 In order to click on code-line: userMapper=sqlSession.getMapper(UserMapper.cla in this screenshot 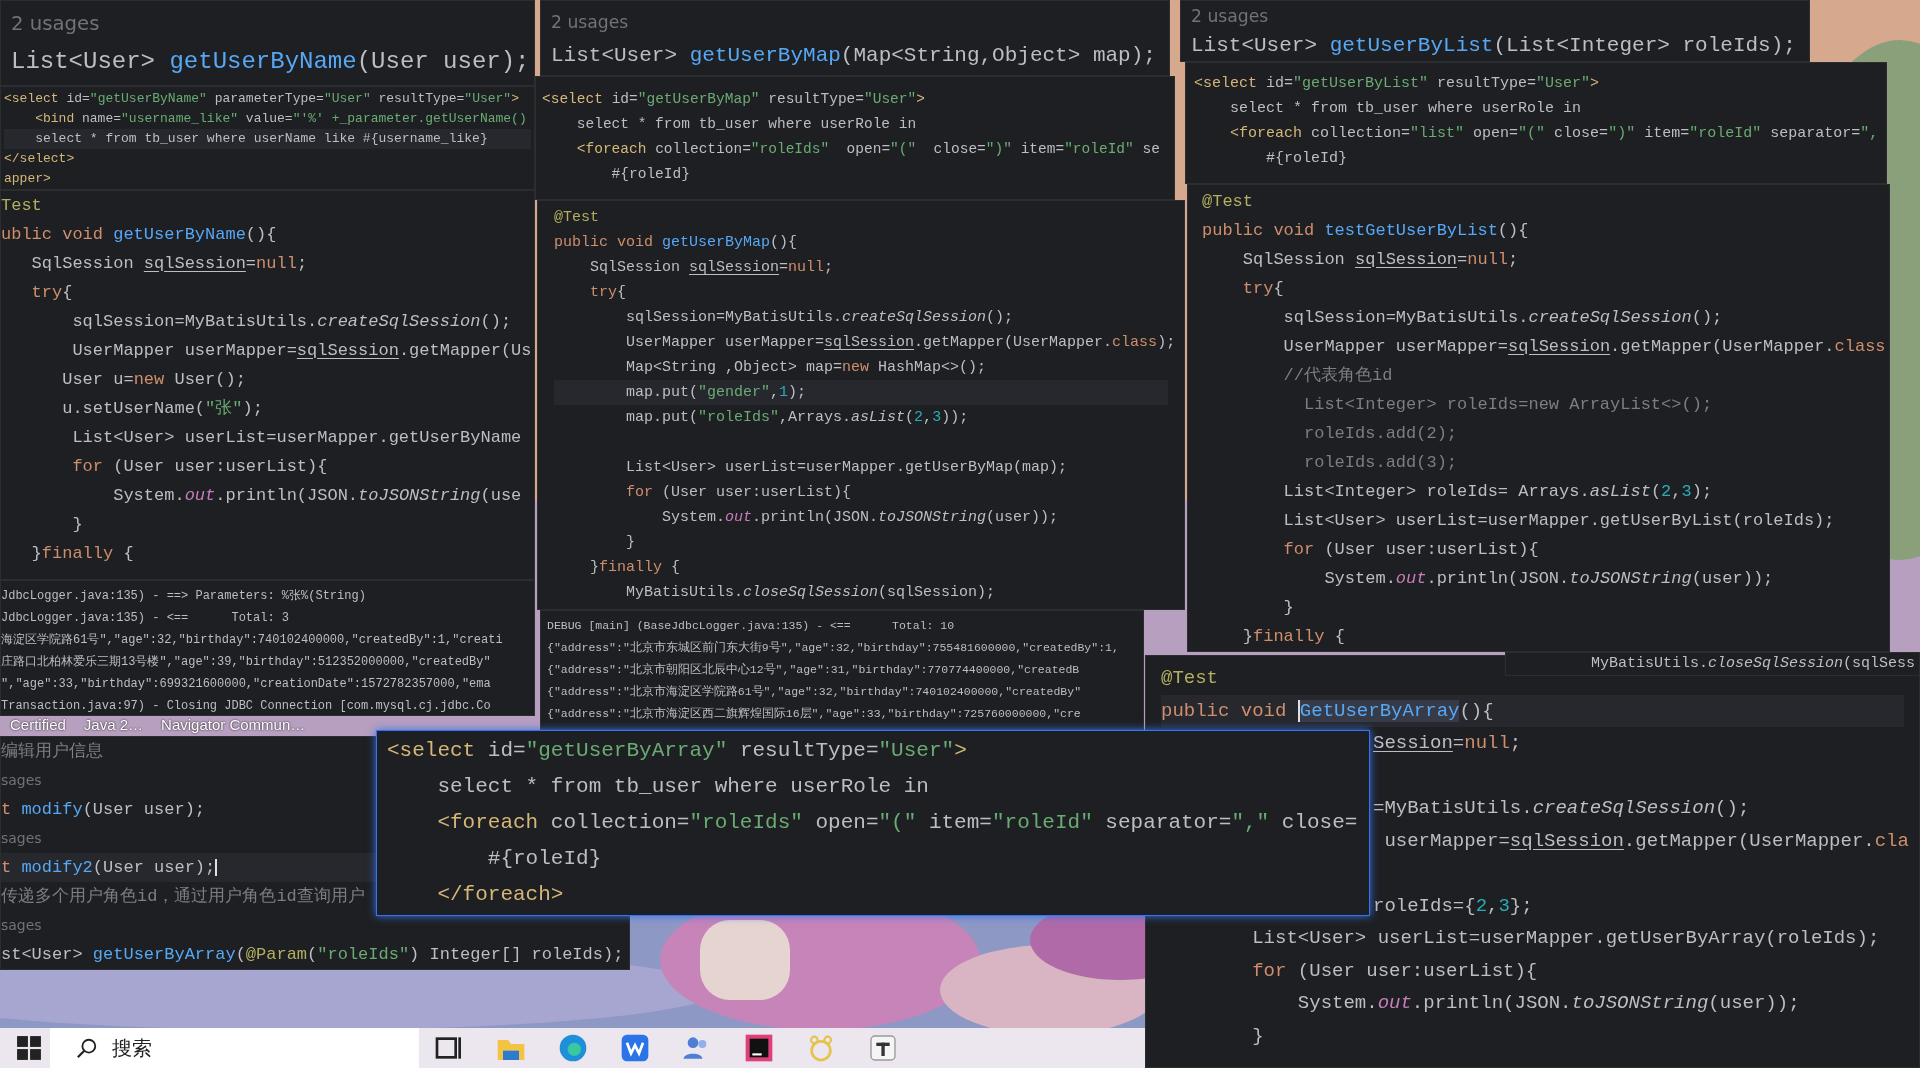, I will do `click(1646, 841)`.